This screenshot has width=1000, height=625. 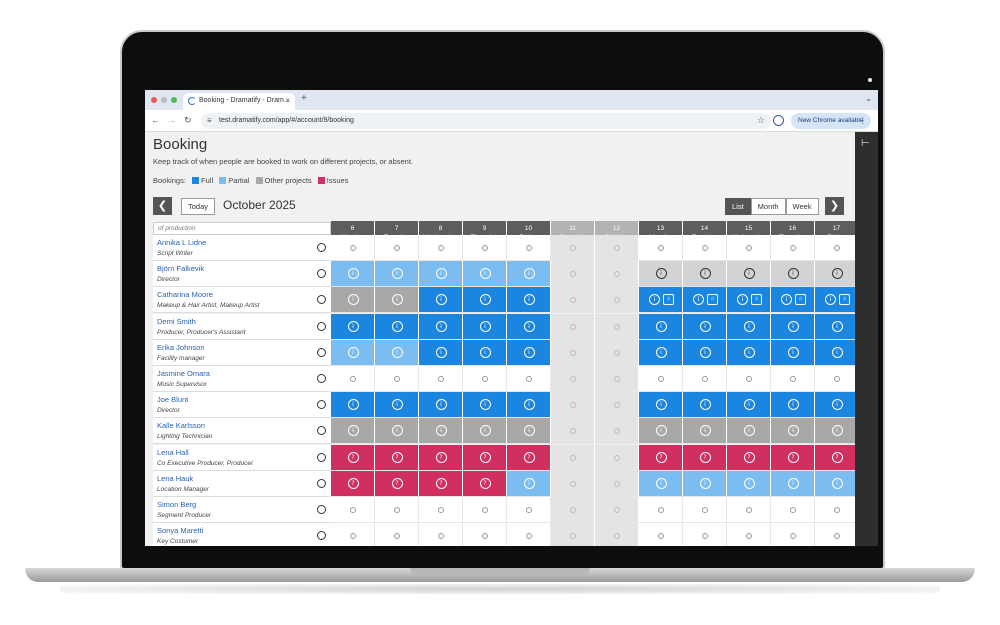 I want to click on new-tab-button: +, so click(x=304, y=98).